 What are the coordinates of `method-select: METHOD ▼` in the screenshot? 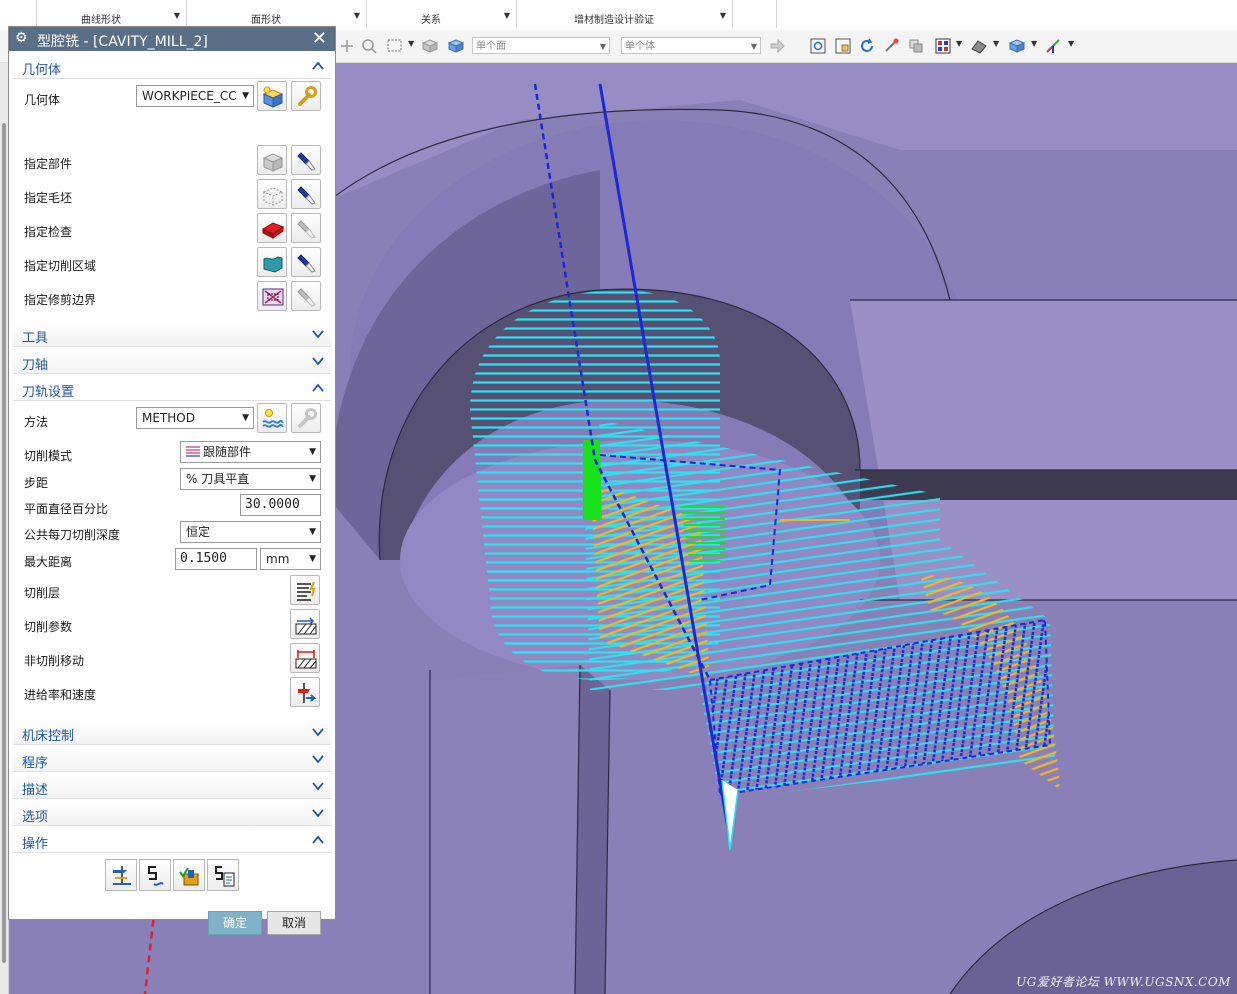 It's located at (195, 418).